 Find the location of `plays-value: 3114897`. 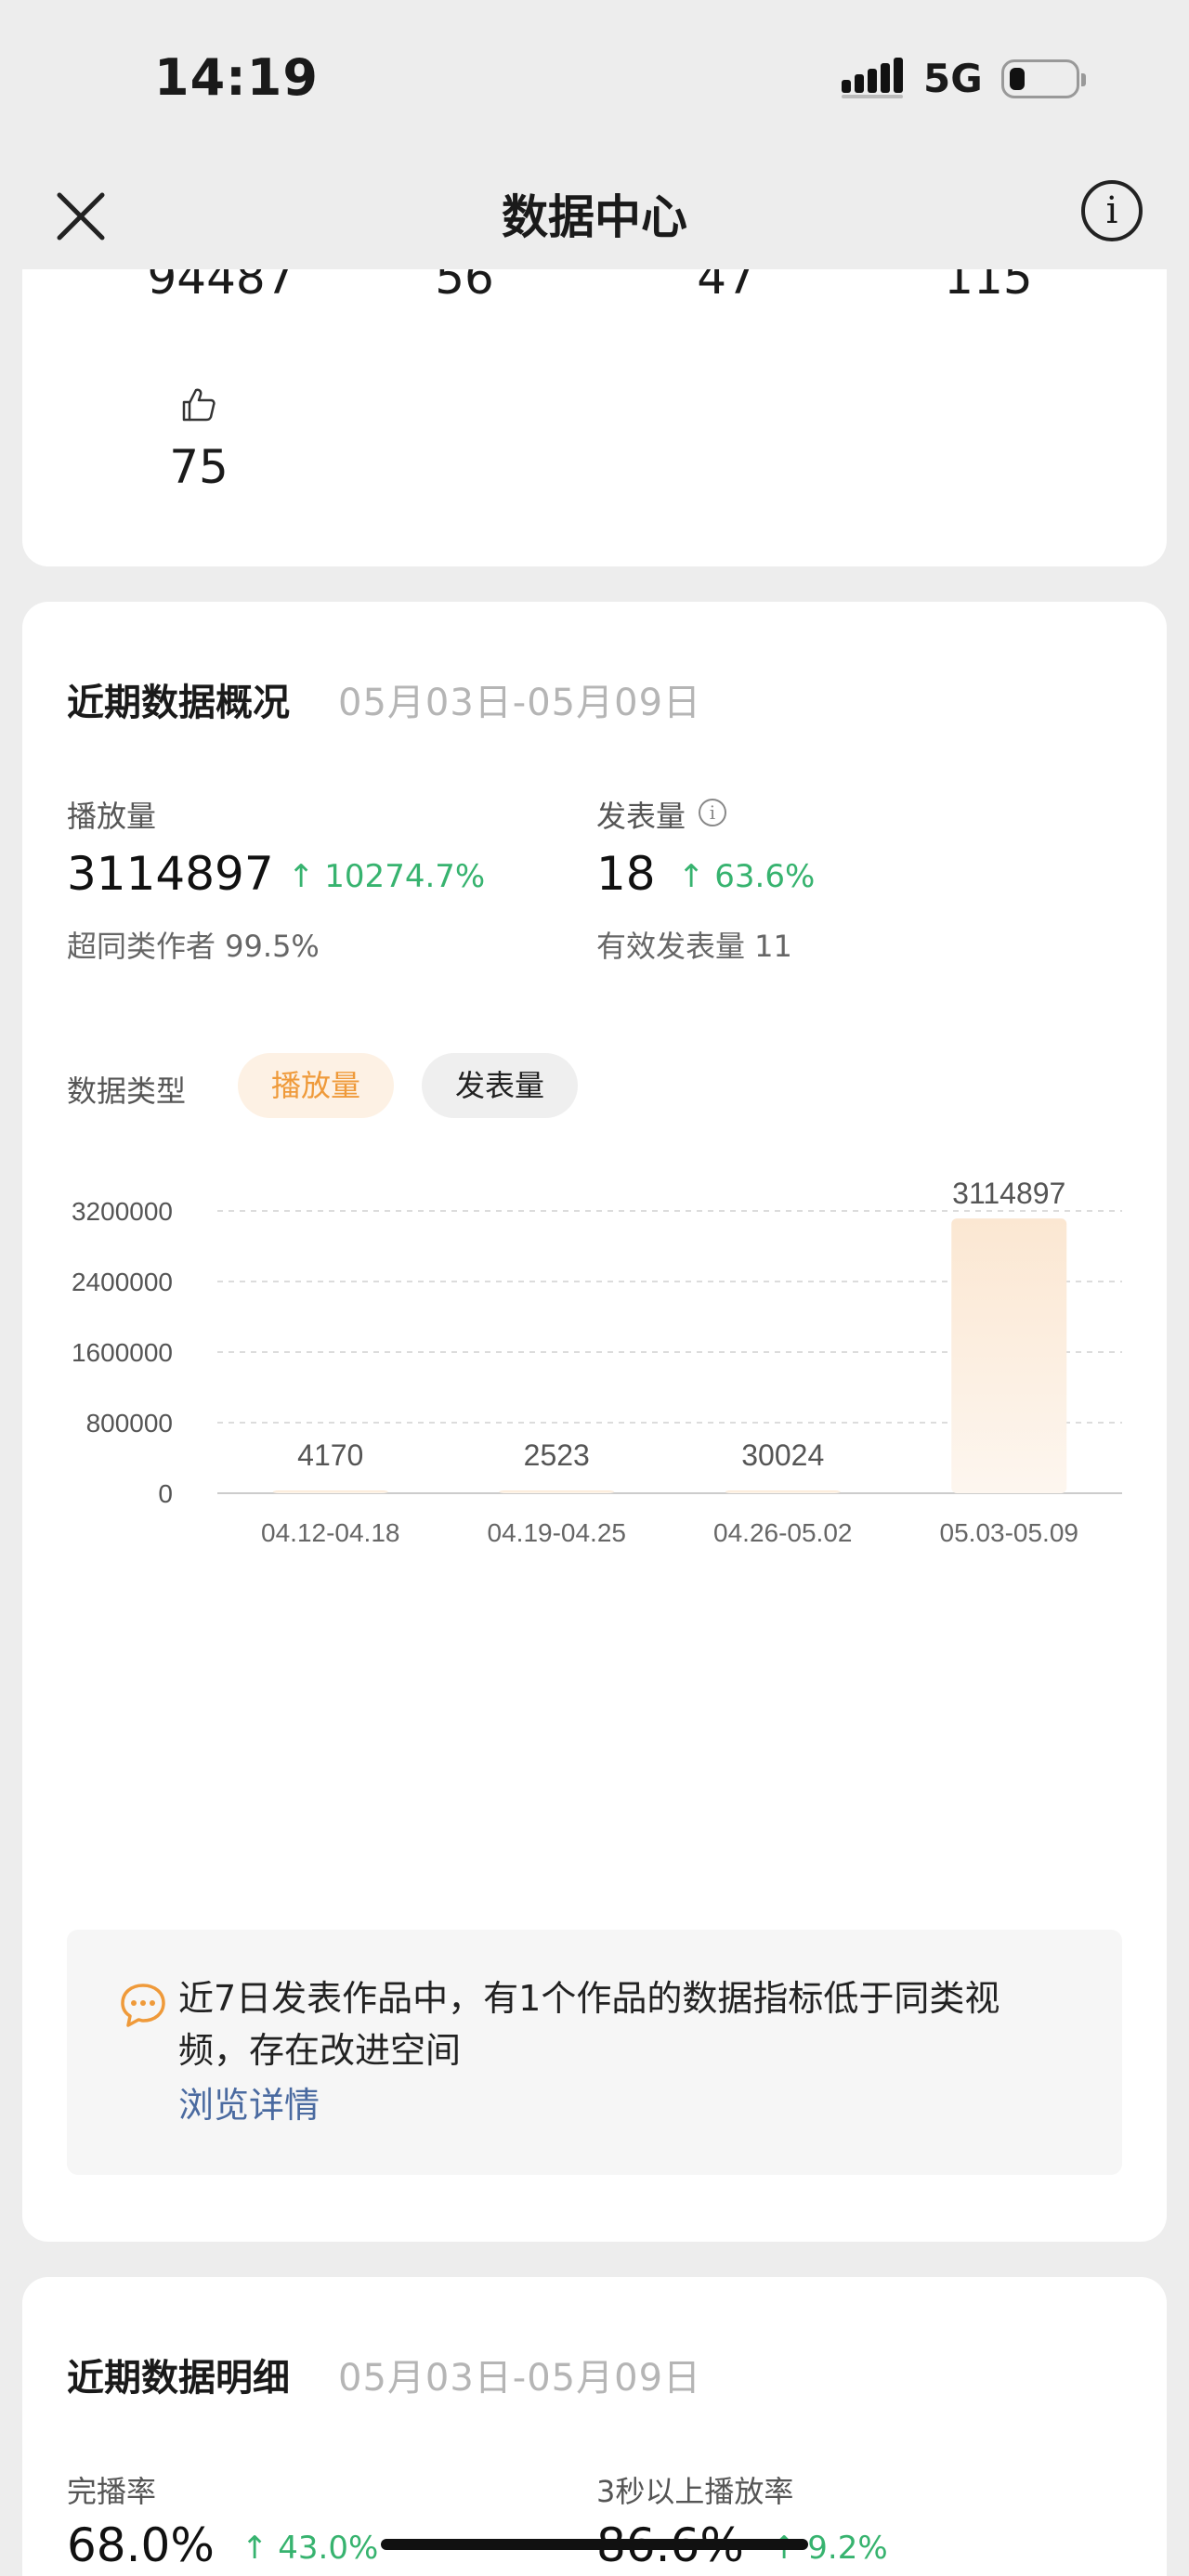

plays-value: 3114897 is located at coordinates (170, 874).